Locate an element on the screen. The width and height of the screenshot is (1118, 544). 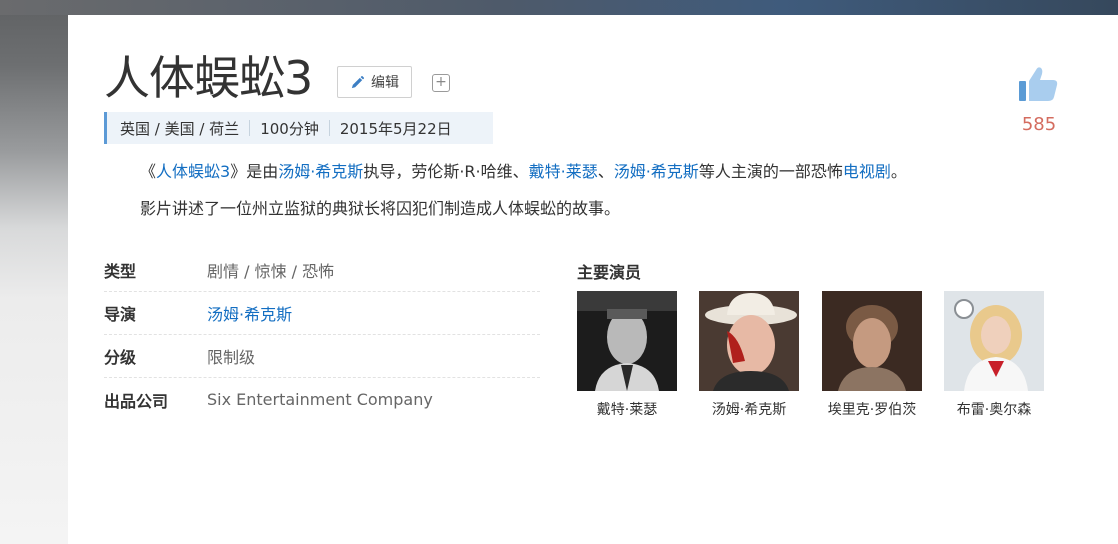
page-background-top is located at coordinates (559, 7).